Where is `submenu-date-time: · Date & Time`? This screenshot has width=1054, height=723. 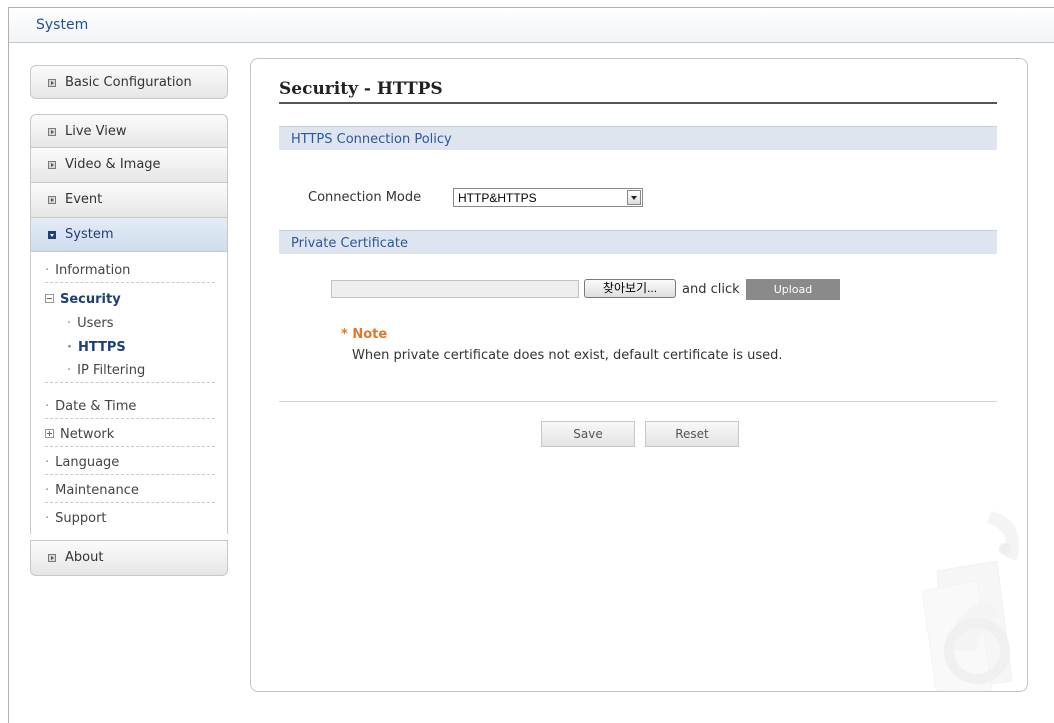 submenu-date-time: · Date & Time is located at coordinates (130, 409).